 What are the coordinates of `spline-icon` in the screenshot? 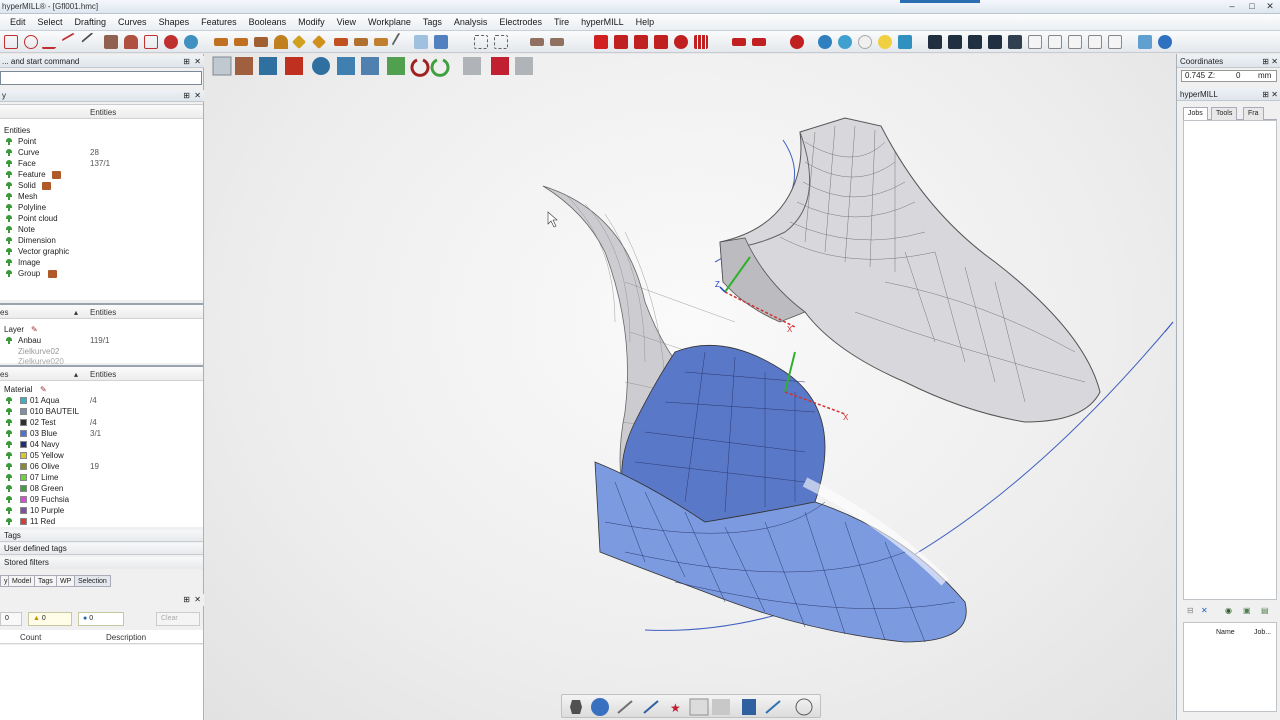 It's located at (71, 42).